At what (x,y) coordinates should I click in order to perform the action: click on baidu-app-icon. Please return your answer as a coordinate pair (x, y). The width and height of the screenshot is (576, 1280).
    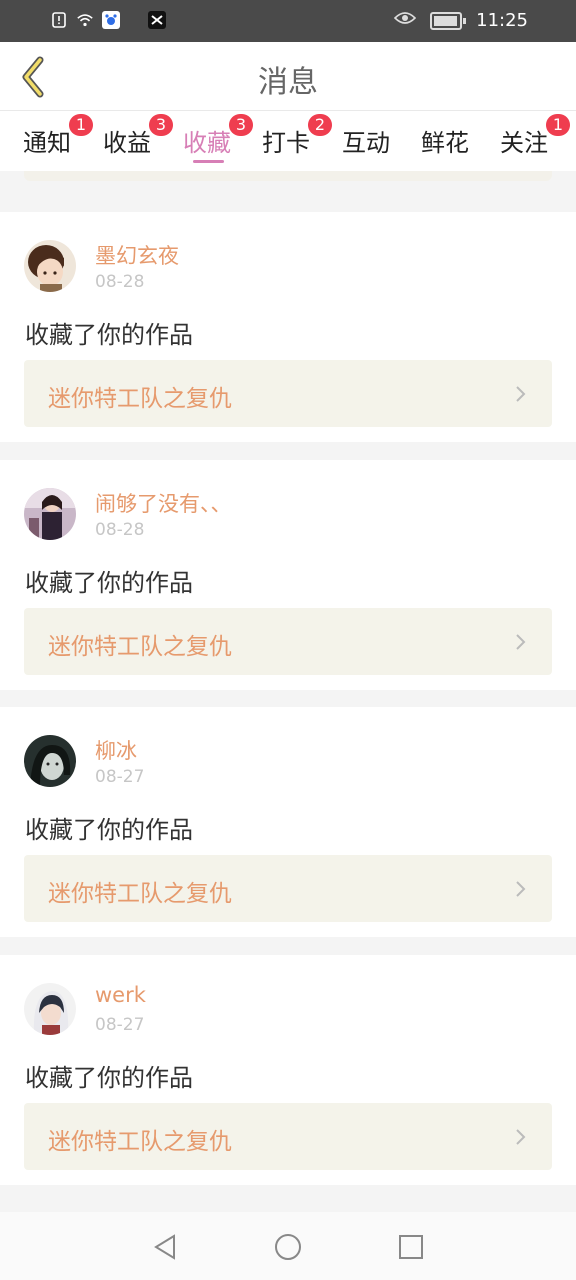
    Looking at the image, I should click on (111, 20).